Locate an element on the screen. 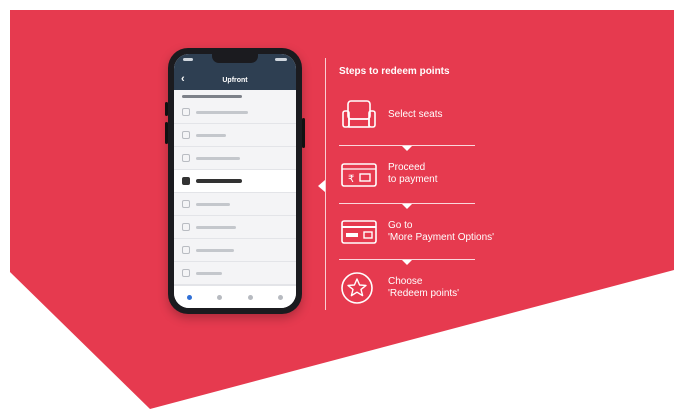 Image resolution: width=674 pixels, height=409 pixels. tab-profile-icon is located at coordinates (281, 297).